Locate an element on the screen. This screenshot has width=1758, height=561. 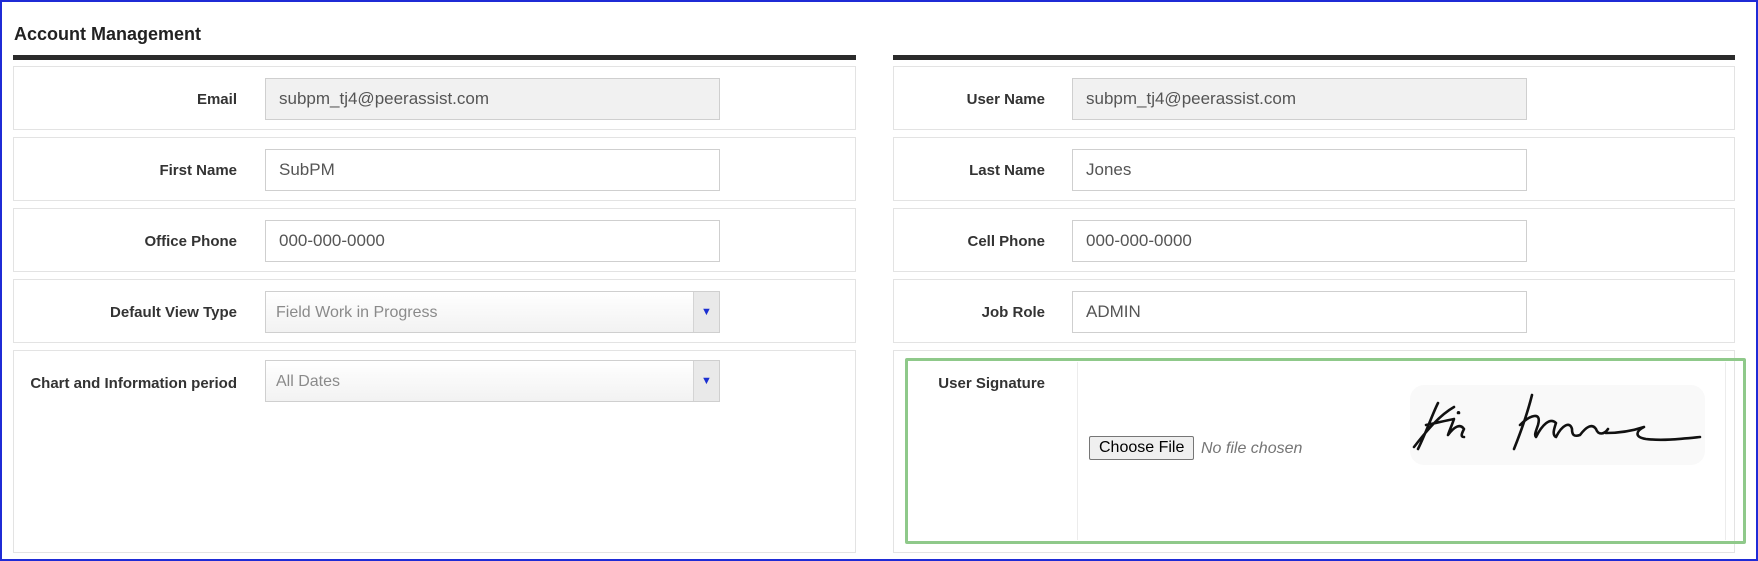
chart-period-select: All Dates ▼ is located at coordinates (492, 381).